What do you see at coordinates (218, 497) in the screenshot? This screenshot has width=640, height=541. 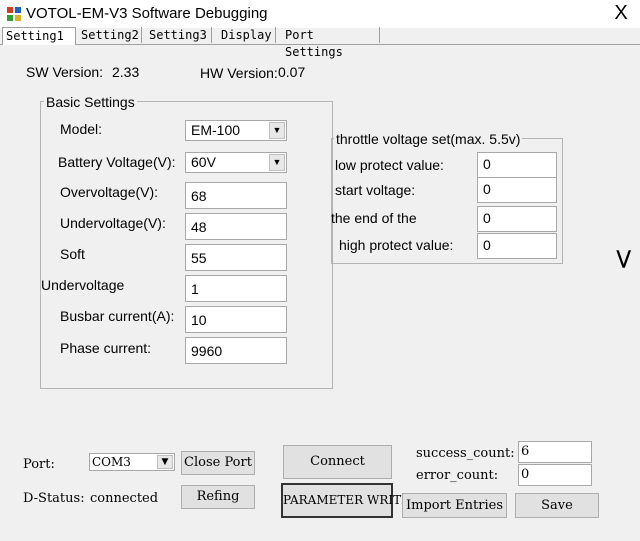 I see `refing-button: Refing` at bounding box center [218, 497].